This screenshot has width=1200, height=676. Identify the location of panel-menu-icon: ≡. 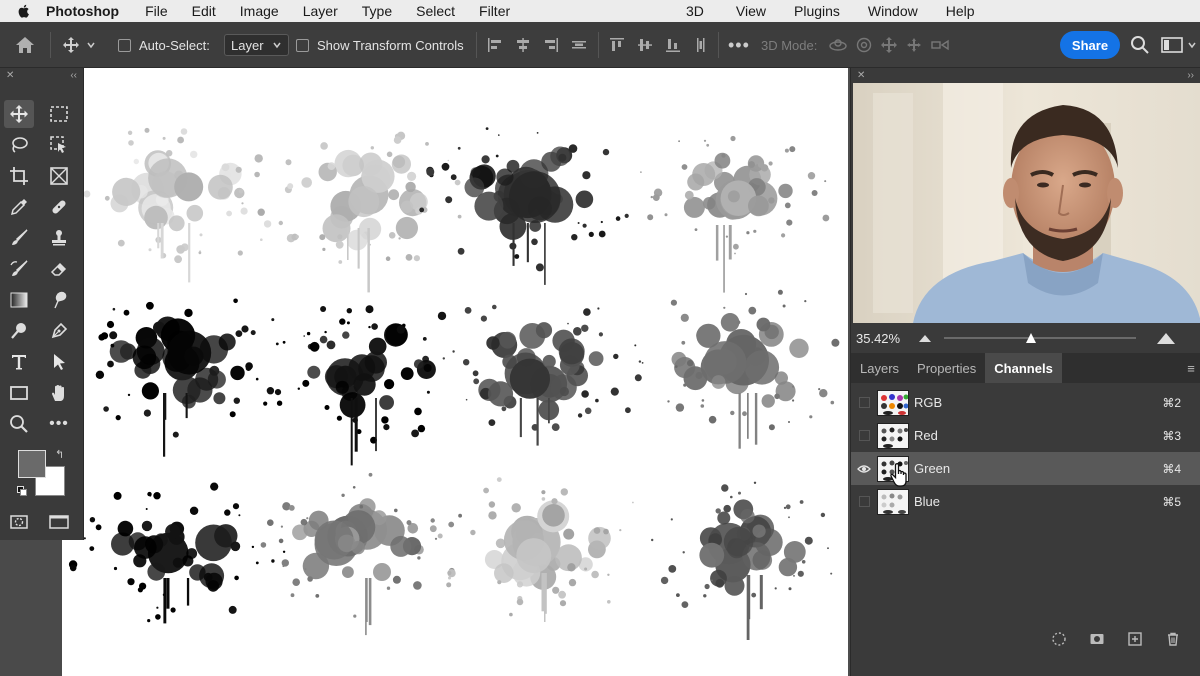
(1190, 368).